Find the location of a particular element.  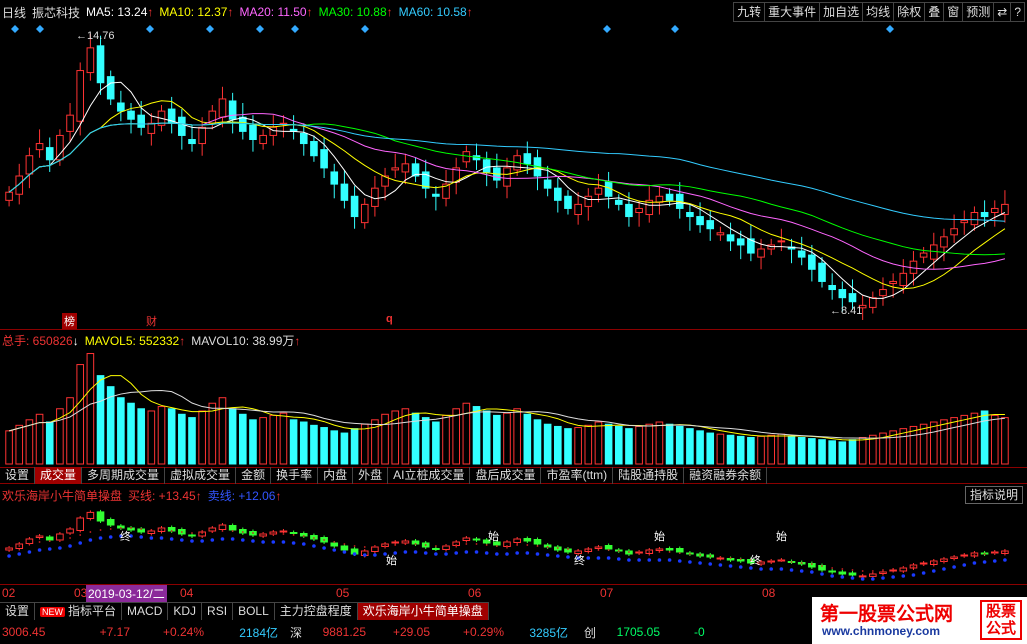

vol-tab-0: 设置 is located at coordinates (18, 475).